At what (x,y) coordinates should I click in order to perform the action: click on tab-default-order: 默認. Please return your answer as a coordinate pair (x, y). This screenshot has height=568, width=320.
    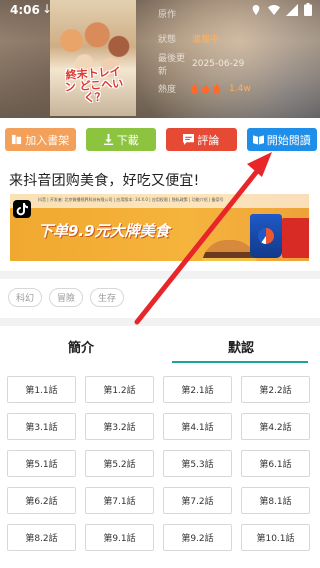
    Looking at the image, I should click on (241, 346).